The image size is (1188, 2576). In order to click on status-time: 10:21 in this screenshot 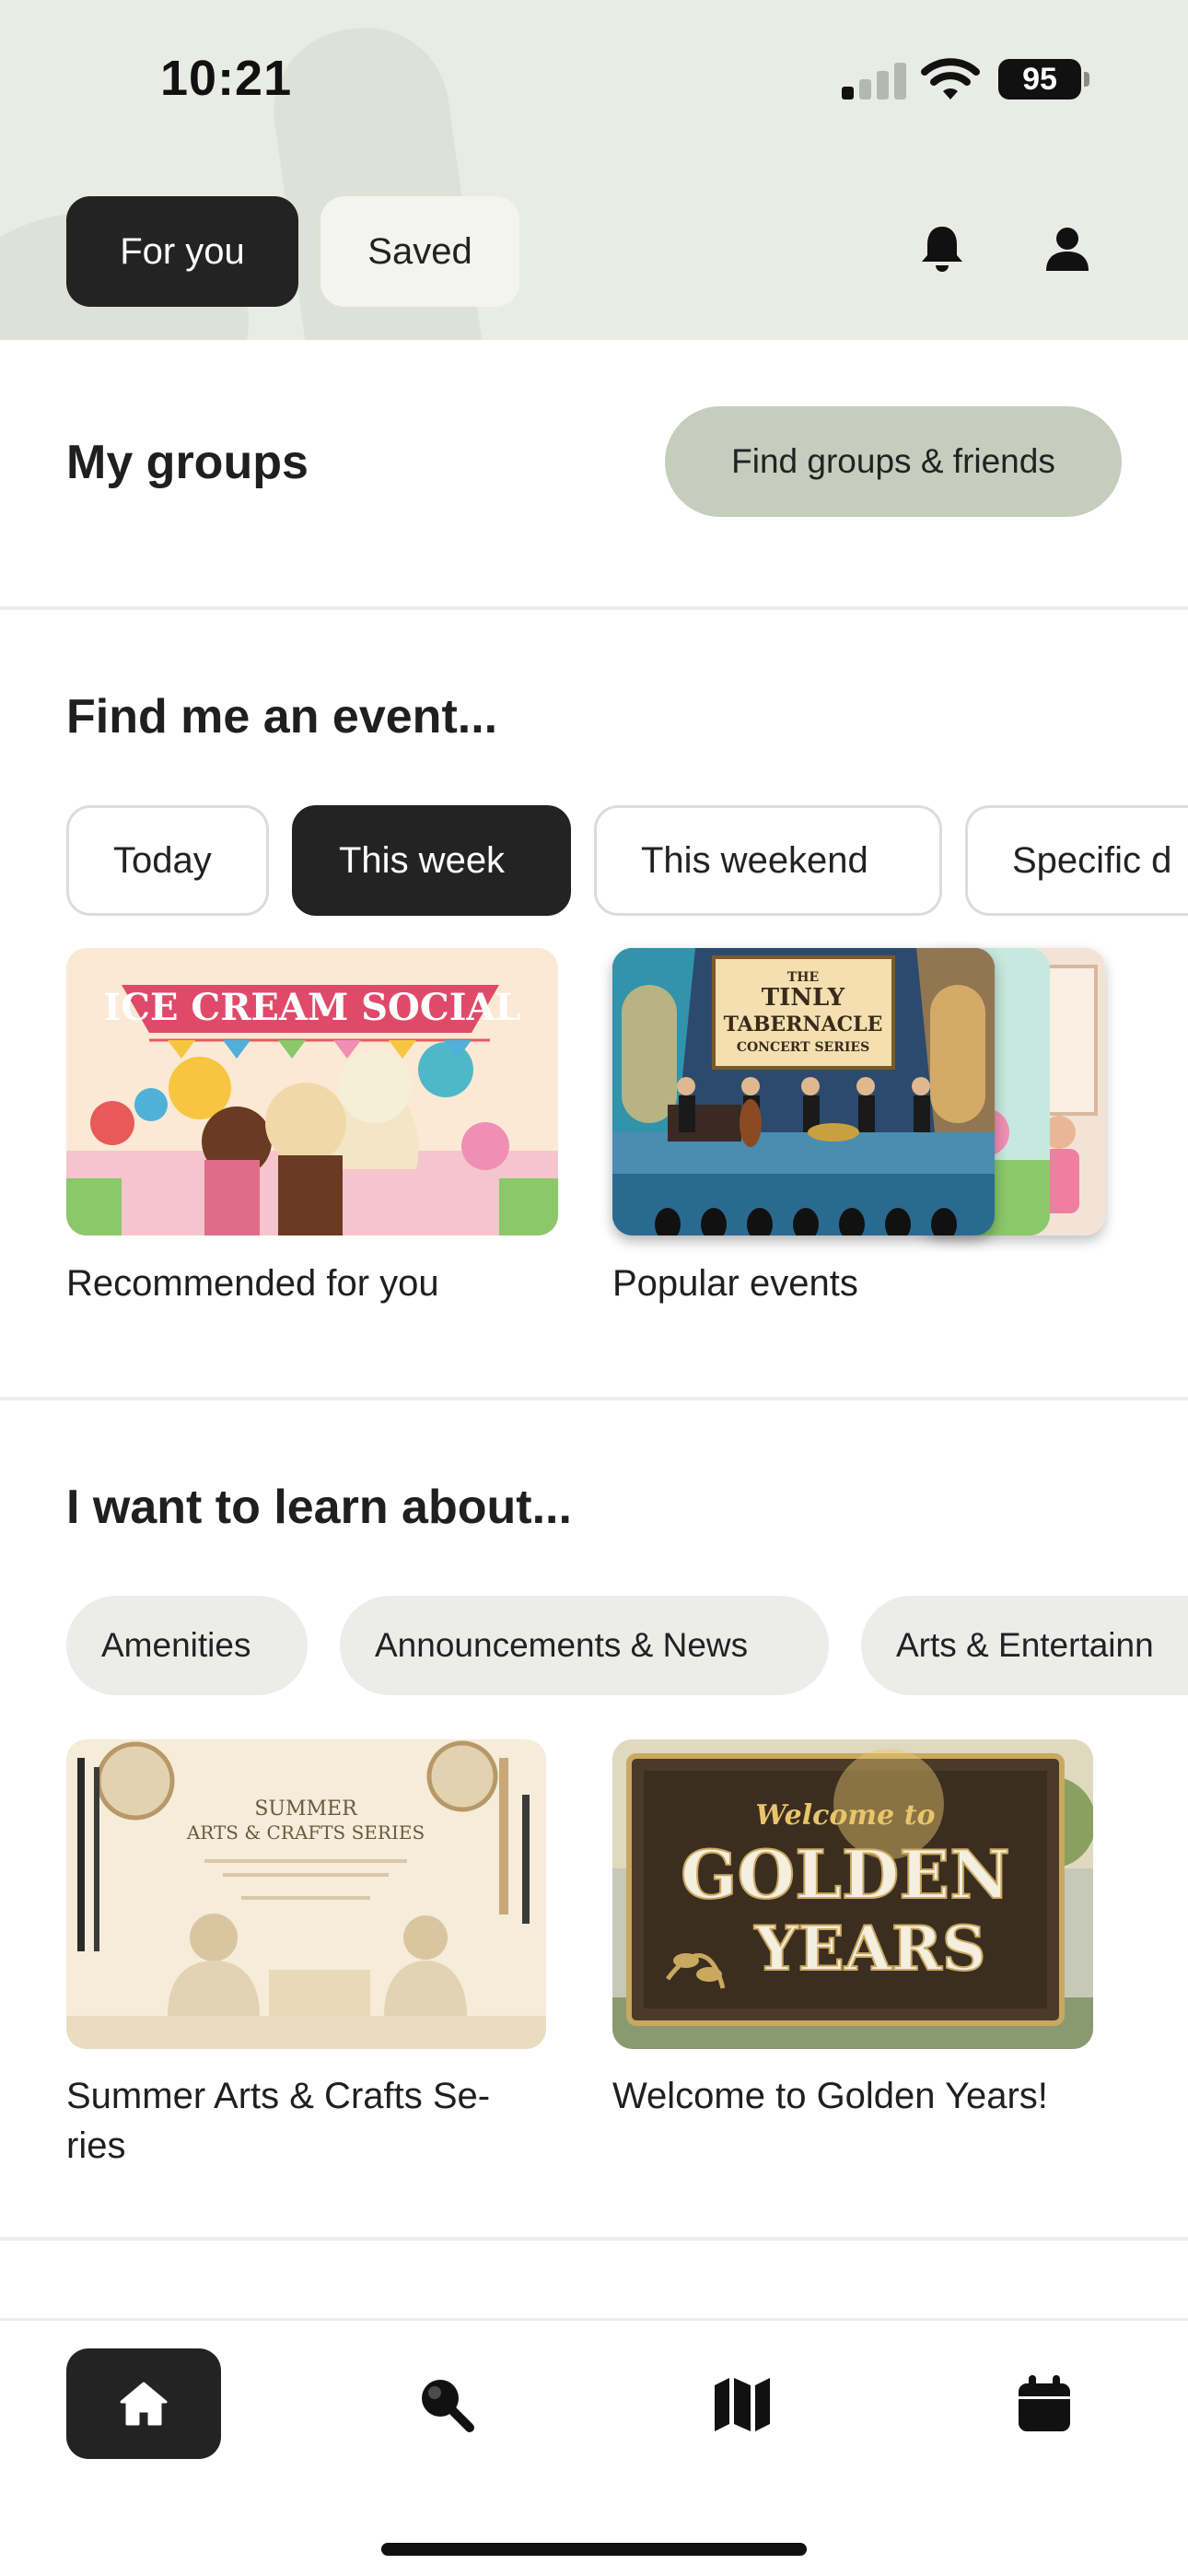, I will do `click(226, 78)`.